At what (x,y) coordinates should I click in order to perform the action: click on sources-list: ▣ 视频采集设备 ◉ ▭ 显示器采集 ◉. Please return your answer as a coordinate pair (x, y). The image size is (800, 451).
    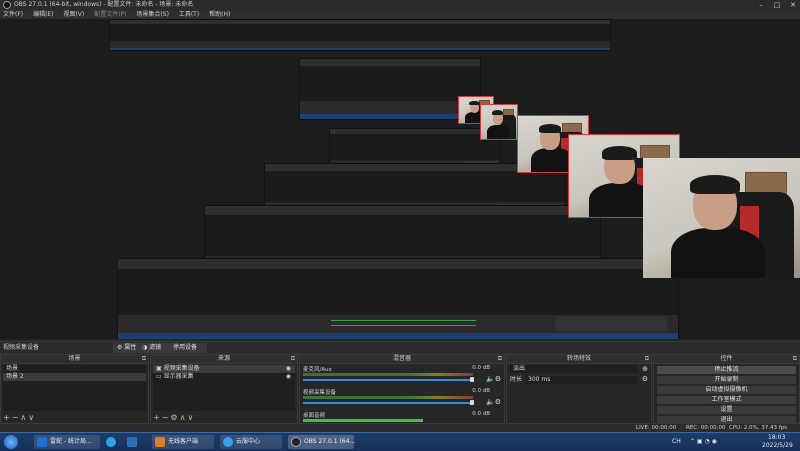
    Looking at the image, I should click on (224, 388).